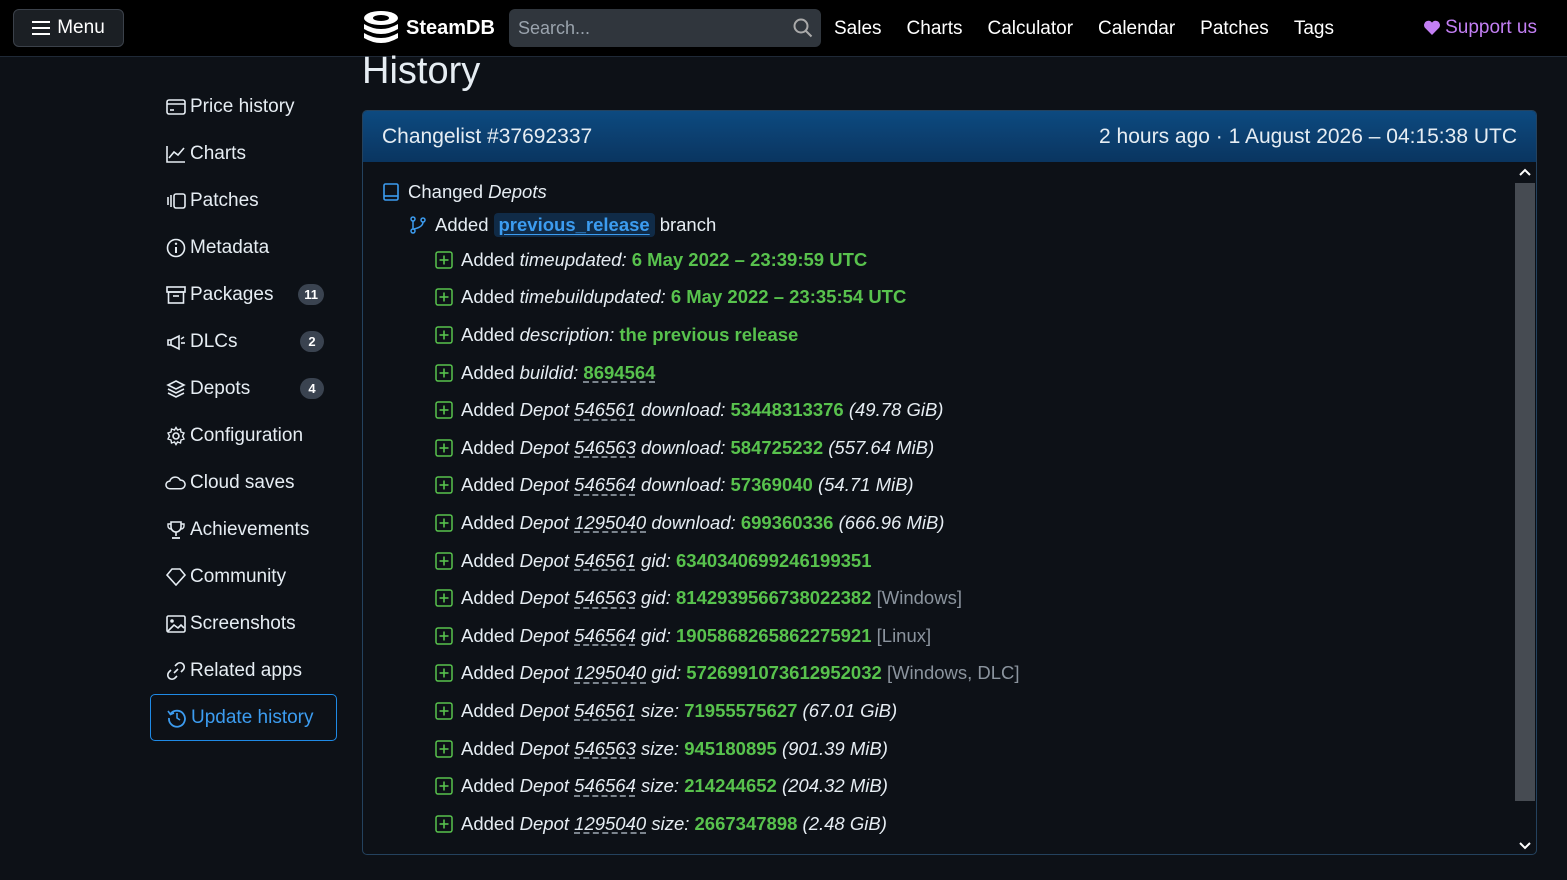  I want to click on sidebar-item-depots: Depots 4, so click(243, 388).